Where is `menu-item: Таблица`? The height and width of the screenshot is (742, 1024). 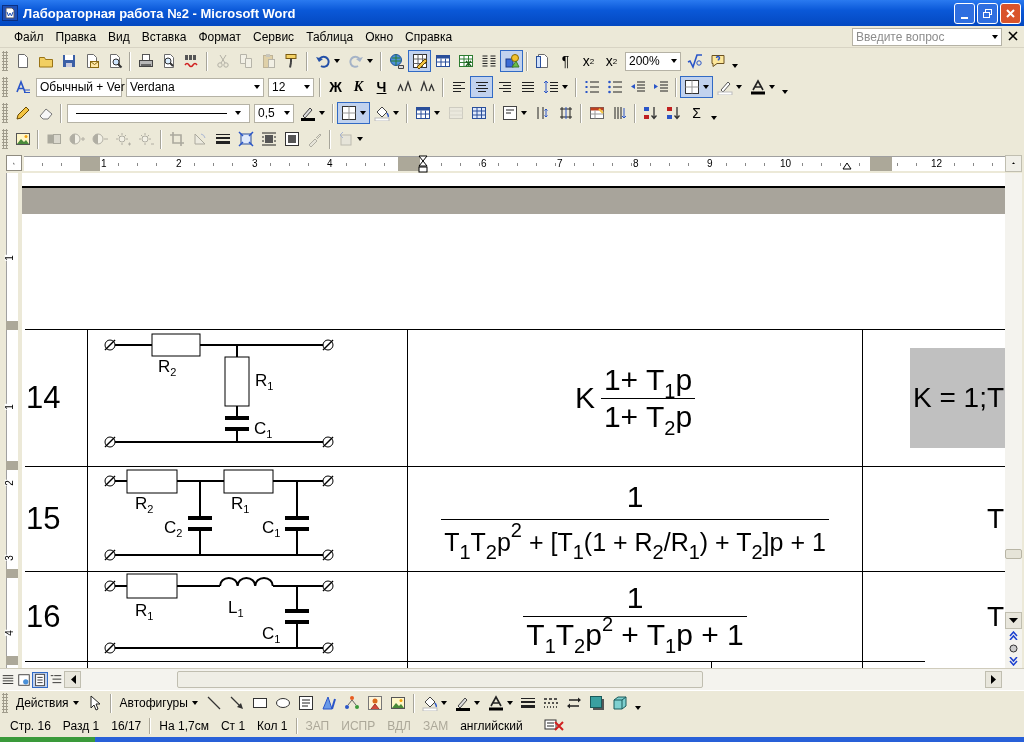
menu-item: Таблица is located at coordinates (330, 36).